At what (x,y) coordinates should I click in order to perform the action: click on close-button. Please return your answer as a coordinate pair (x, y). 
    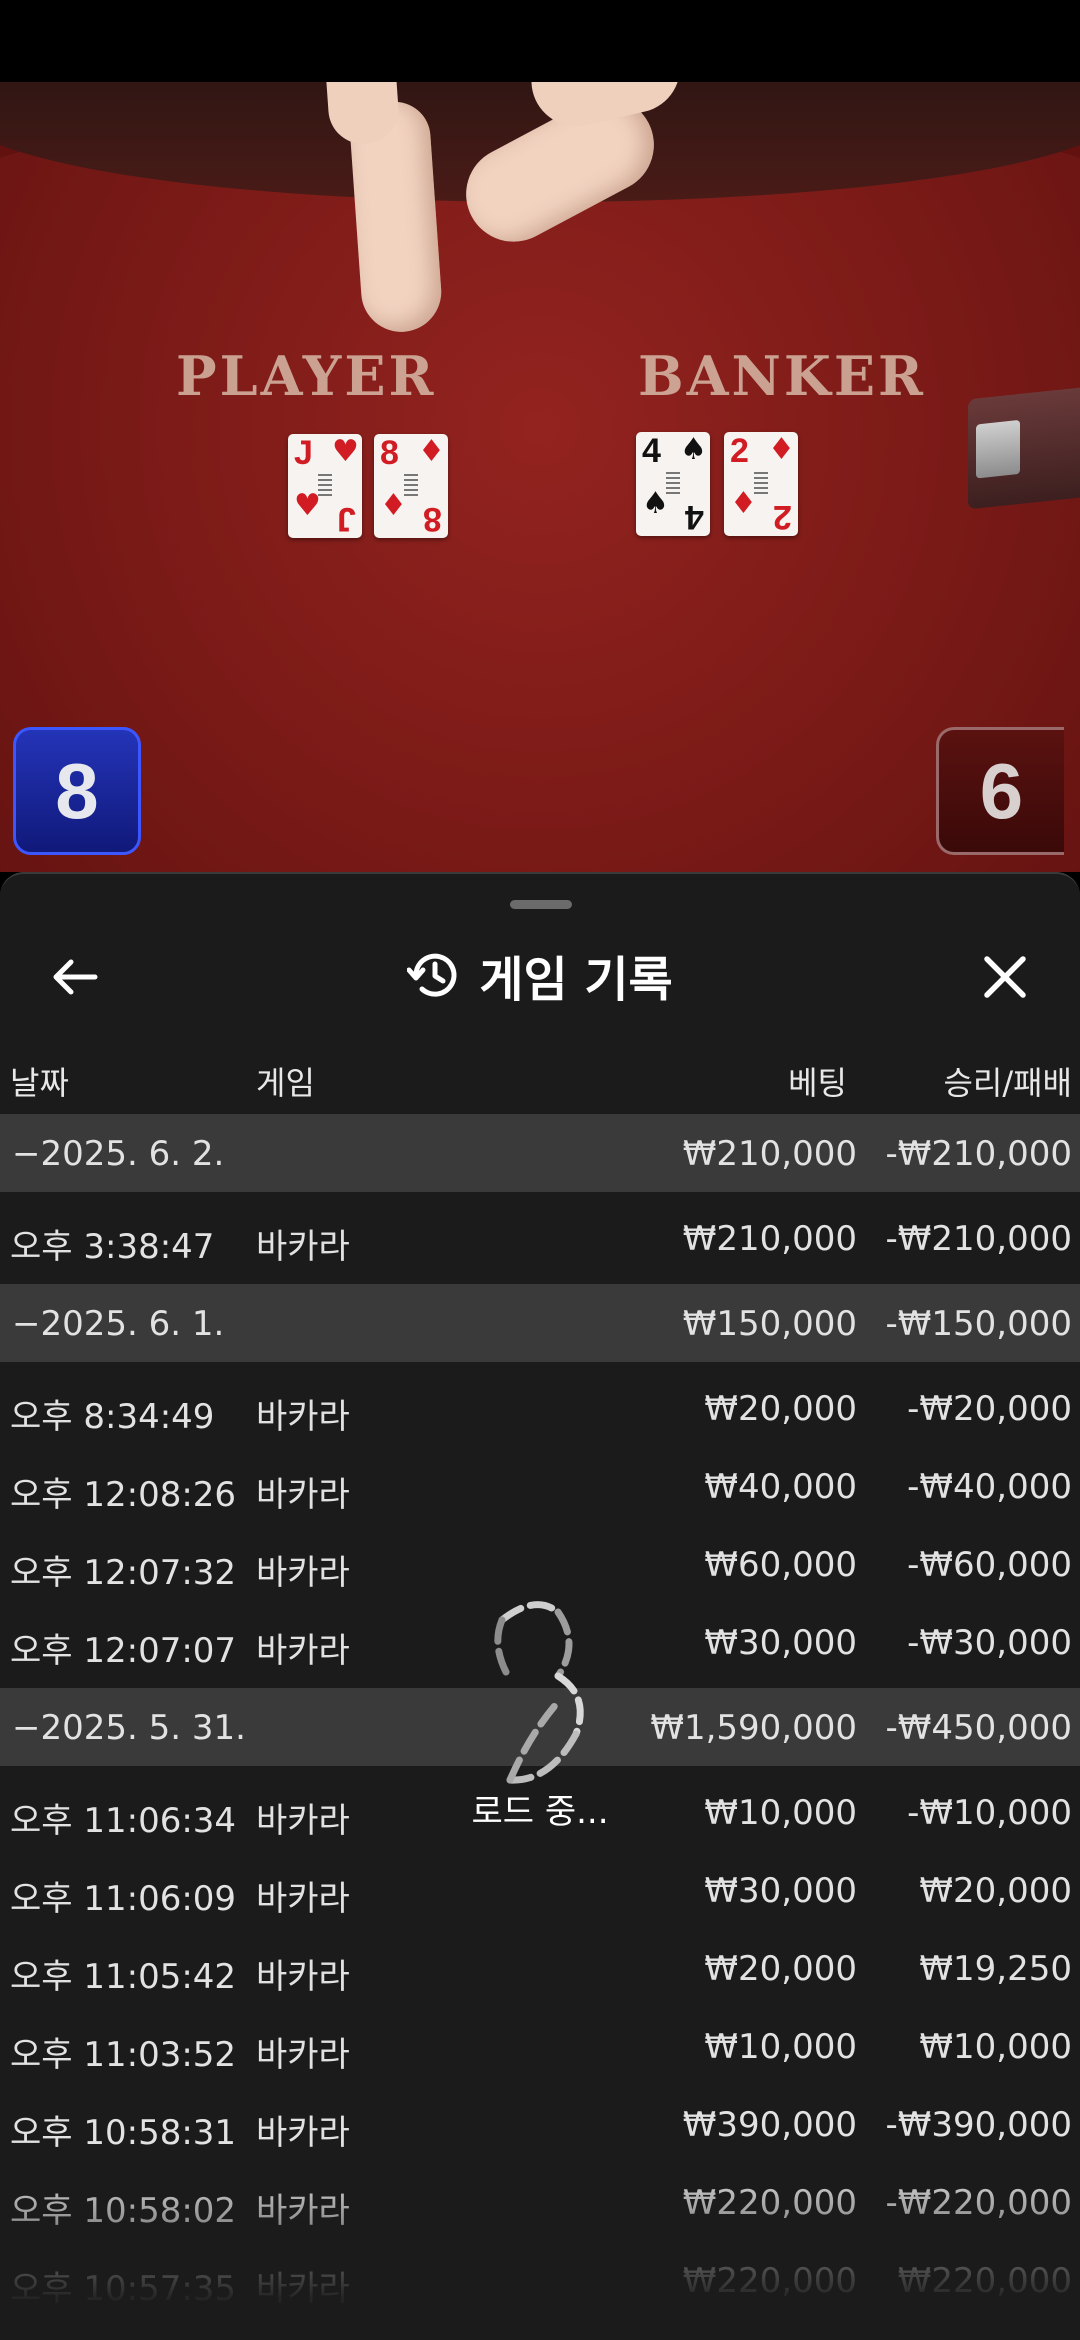
    Looking at the image, I should click on (1005, 977).